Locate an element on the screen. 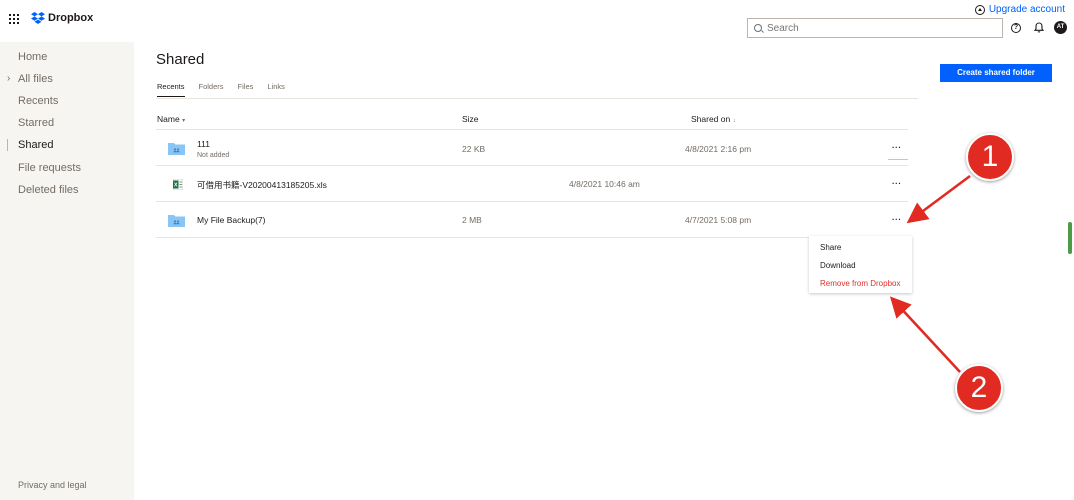 Image resolution: width=1074 pixels, height=500 pixels. annotation-badge-1: 1 is located at coordinates (990, 157).